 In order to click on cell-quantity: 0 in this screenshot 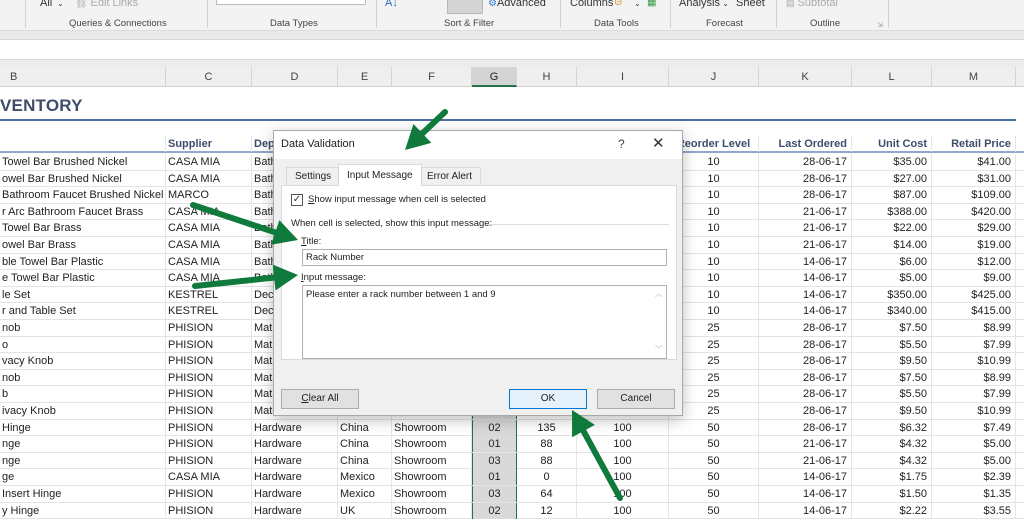, I will do `click(547, 477)`.